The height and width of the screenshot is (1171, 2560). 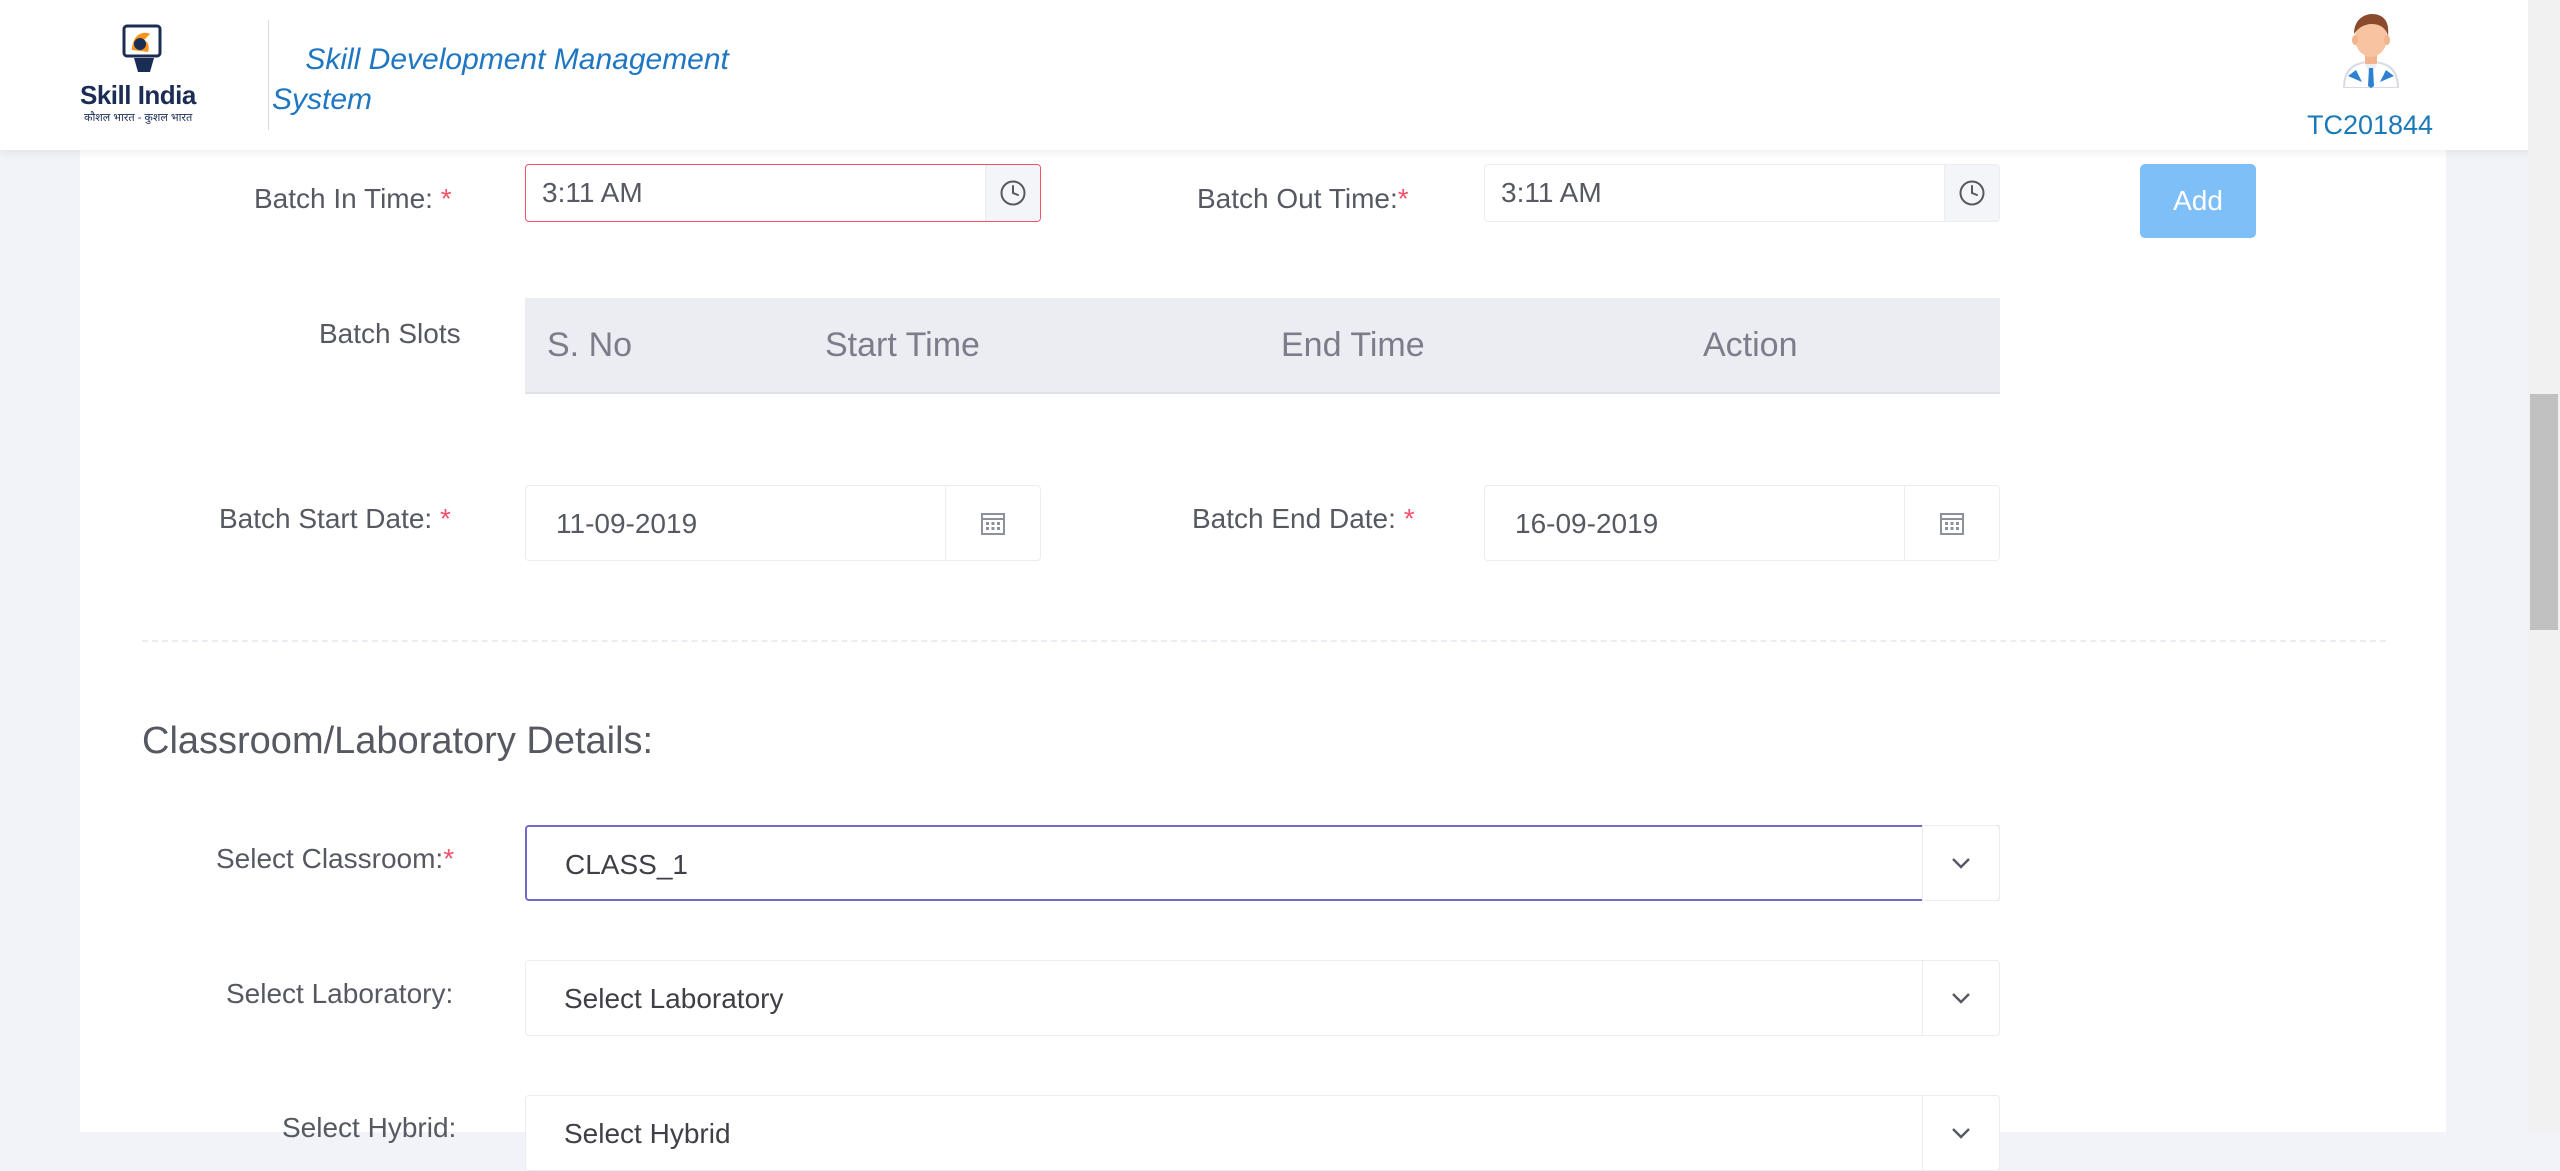 What do you see at coordinates (144, 75) in the screenshot?
I see `skill-india-logo: Skill India कौशल भारत - कुशल भारत` at bounding box center [144, 75].